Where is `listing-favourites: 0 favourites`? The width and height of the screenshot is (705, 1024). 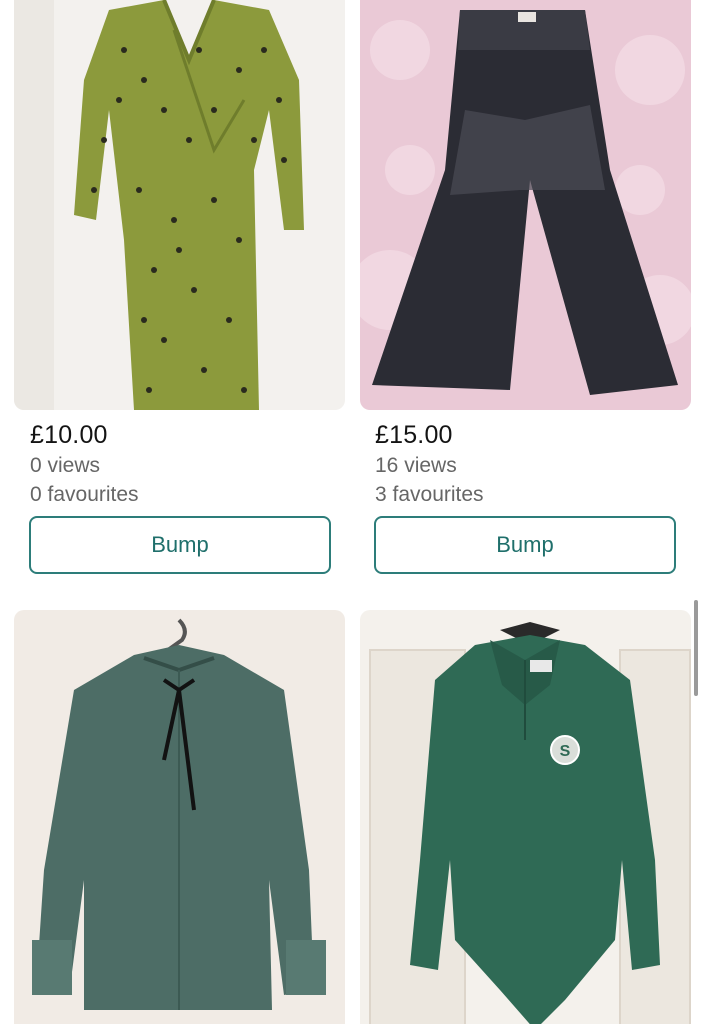
listing-favourites: 0 favourites is located at coordinates (84, 494).